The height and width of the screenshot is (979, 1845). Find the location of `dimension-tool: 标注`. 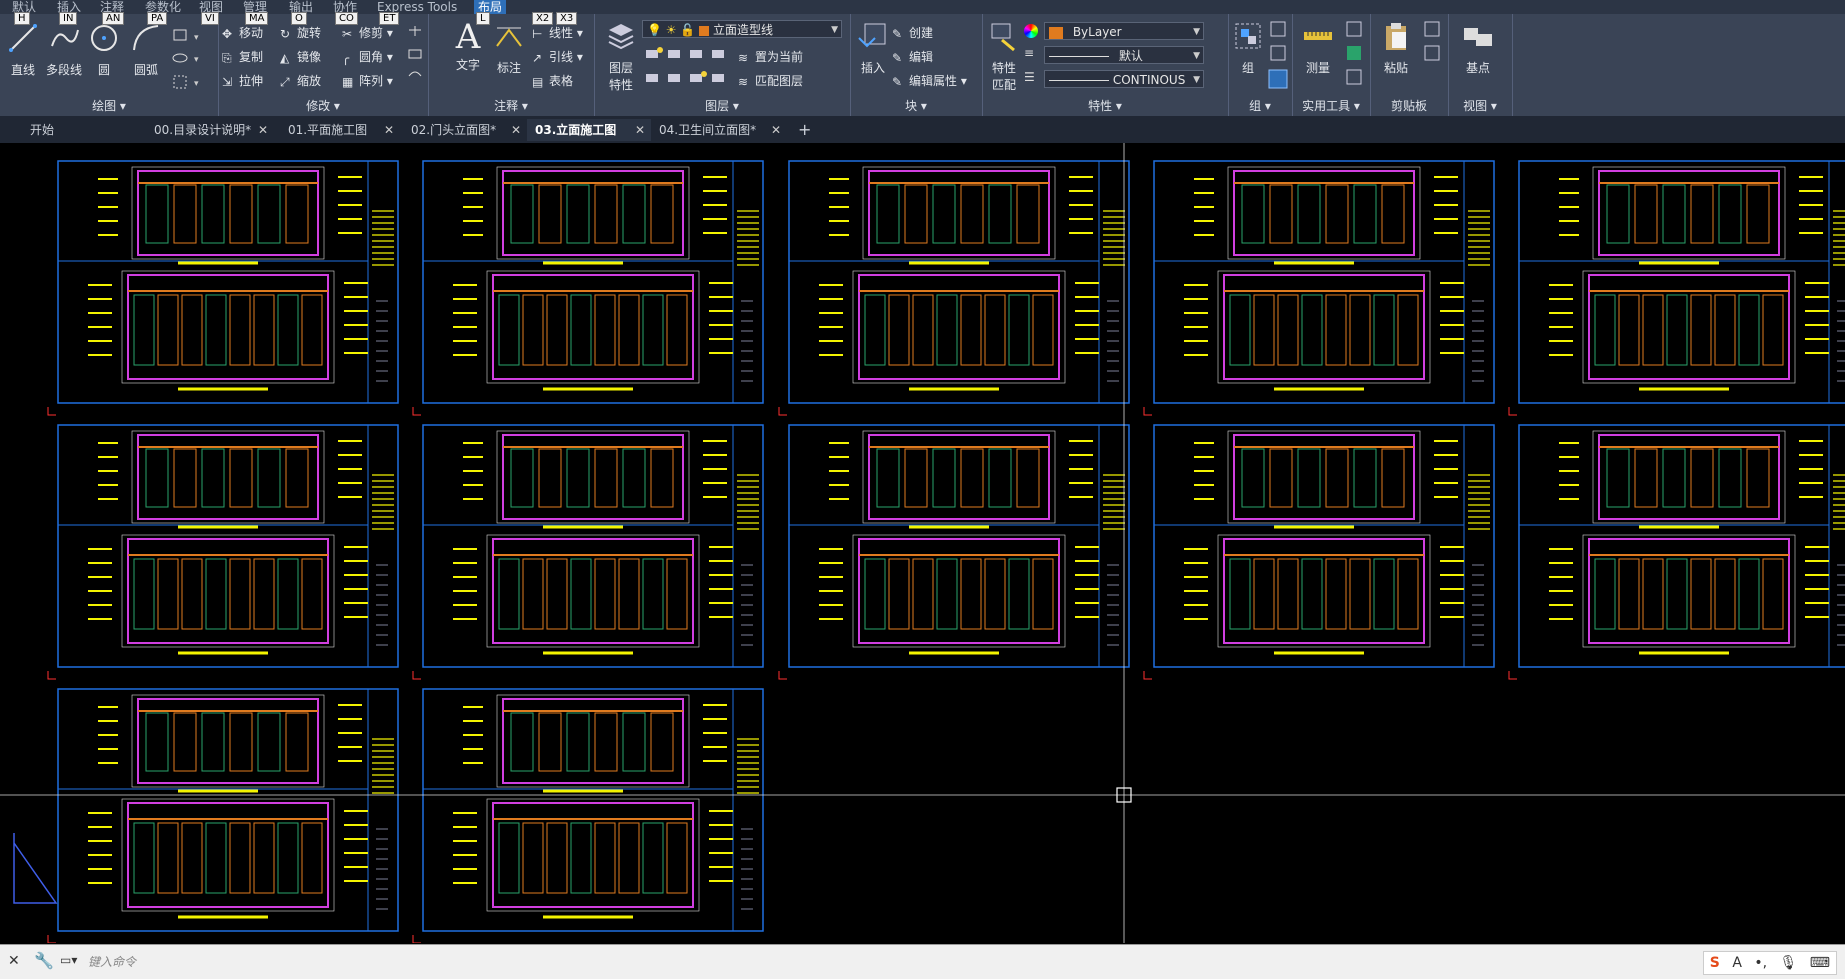

dimension-tool: 标注 is located at coordinates (509, 48).